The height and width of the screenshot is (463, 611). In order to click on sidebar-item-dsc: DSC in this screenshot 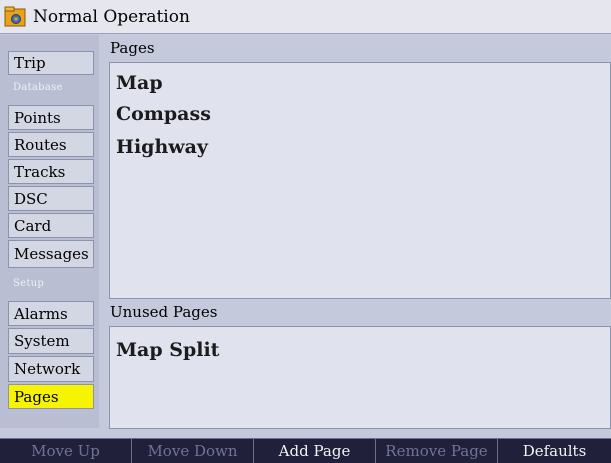, I will do `click(51, 198)`.